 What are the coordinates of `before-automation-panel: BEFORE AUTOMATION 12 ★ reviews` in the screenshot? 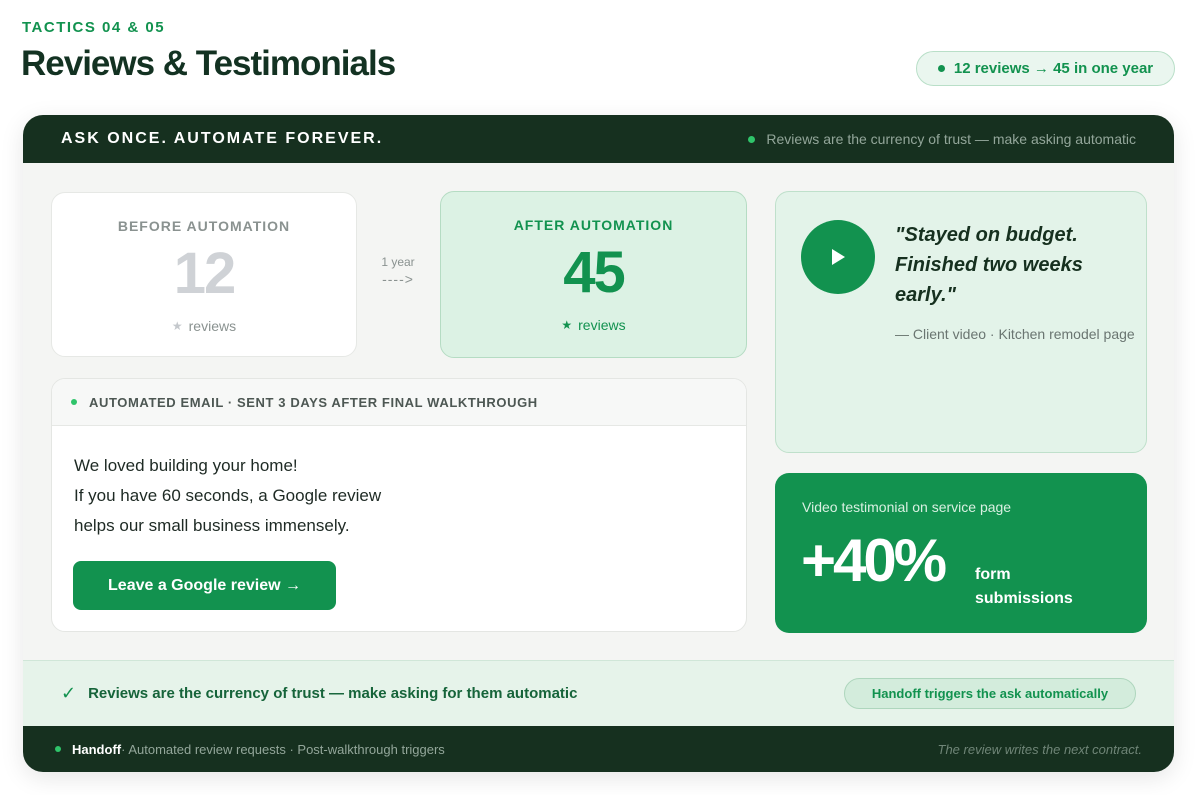 It's located at (204, 274).